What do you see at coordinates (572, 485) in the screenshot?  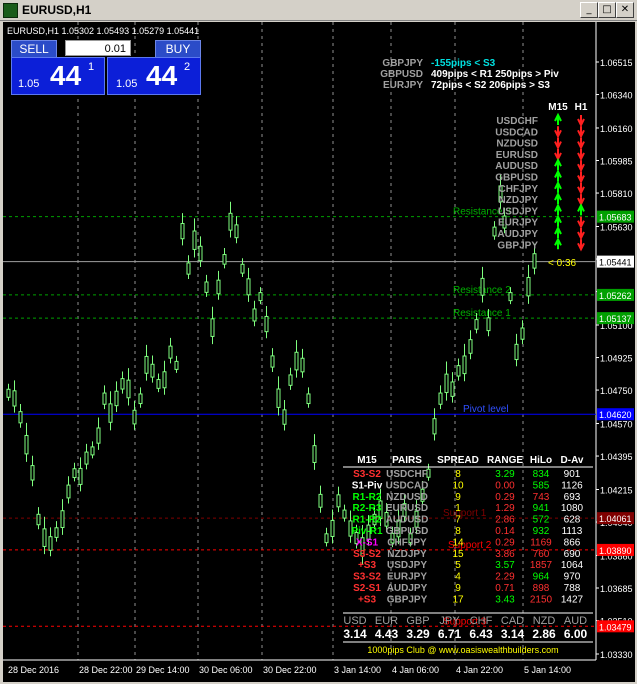 I see `pairs-row-dav: 1126` at bounding box center [572, 485].